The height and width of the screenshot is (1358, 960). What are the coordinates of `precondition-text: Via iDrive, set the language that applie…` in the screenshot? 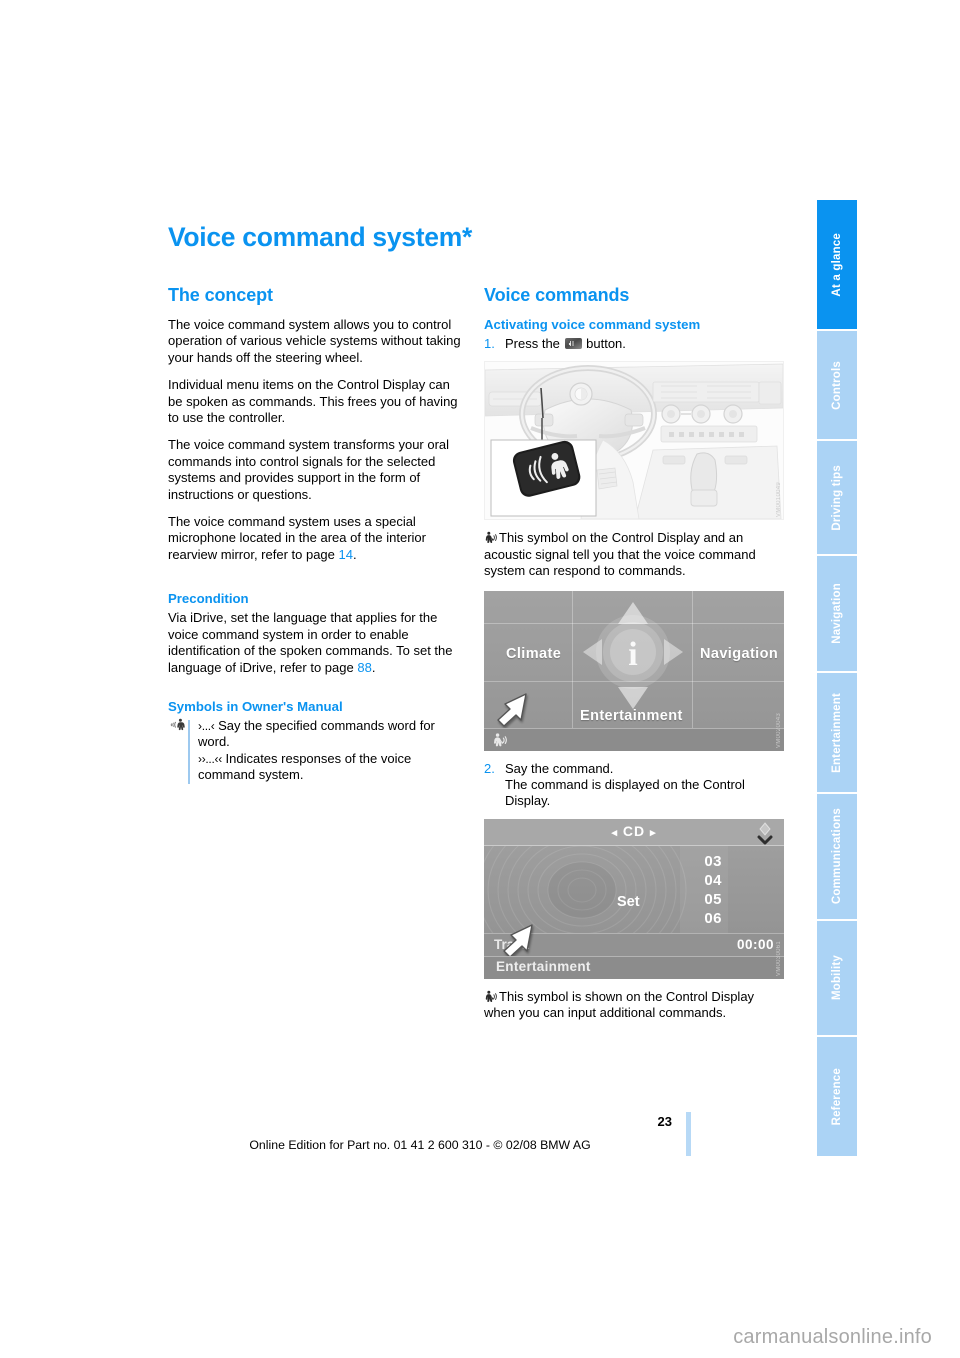 It's located at (310, 642).